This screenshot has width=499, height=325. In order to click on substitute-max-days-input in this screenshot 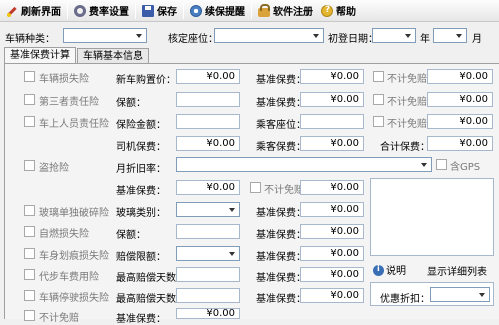, I will do `click(208, 274)`.